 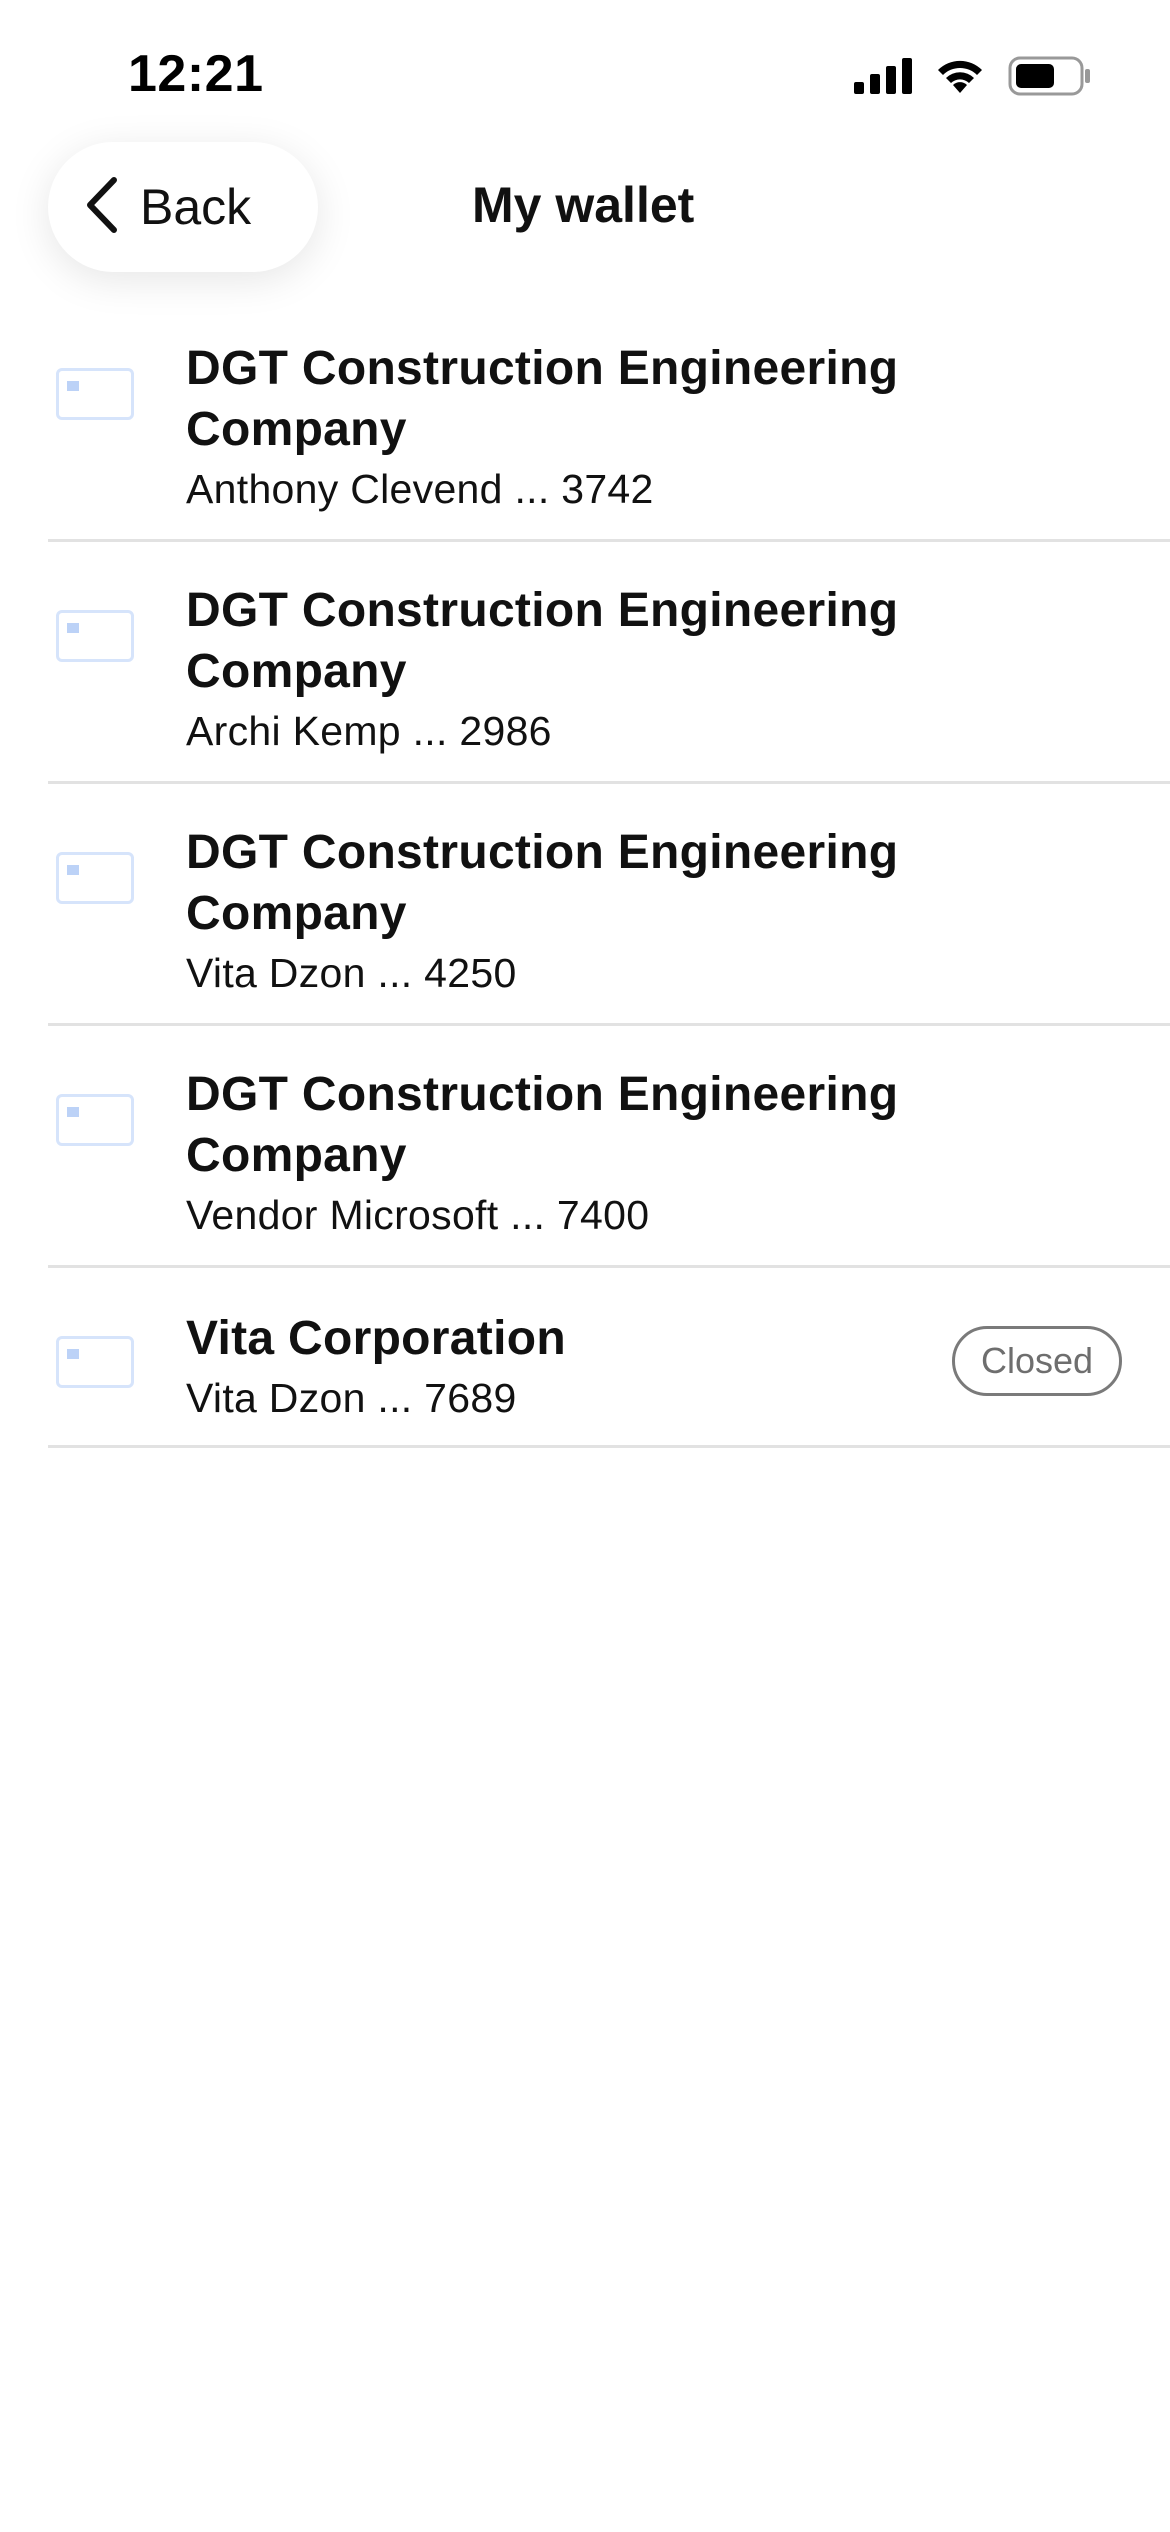 What do you see at coordinates (102, 207) in the screenshot?
I see `chevron-left-icon` at bounding box center [102, 207].